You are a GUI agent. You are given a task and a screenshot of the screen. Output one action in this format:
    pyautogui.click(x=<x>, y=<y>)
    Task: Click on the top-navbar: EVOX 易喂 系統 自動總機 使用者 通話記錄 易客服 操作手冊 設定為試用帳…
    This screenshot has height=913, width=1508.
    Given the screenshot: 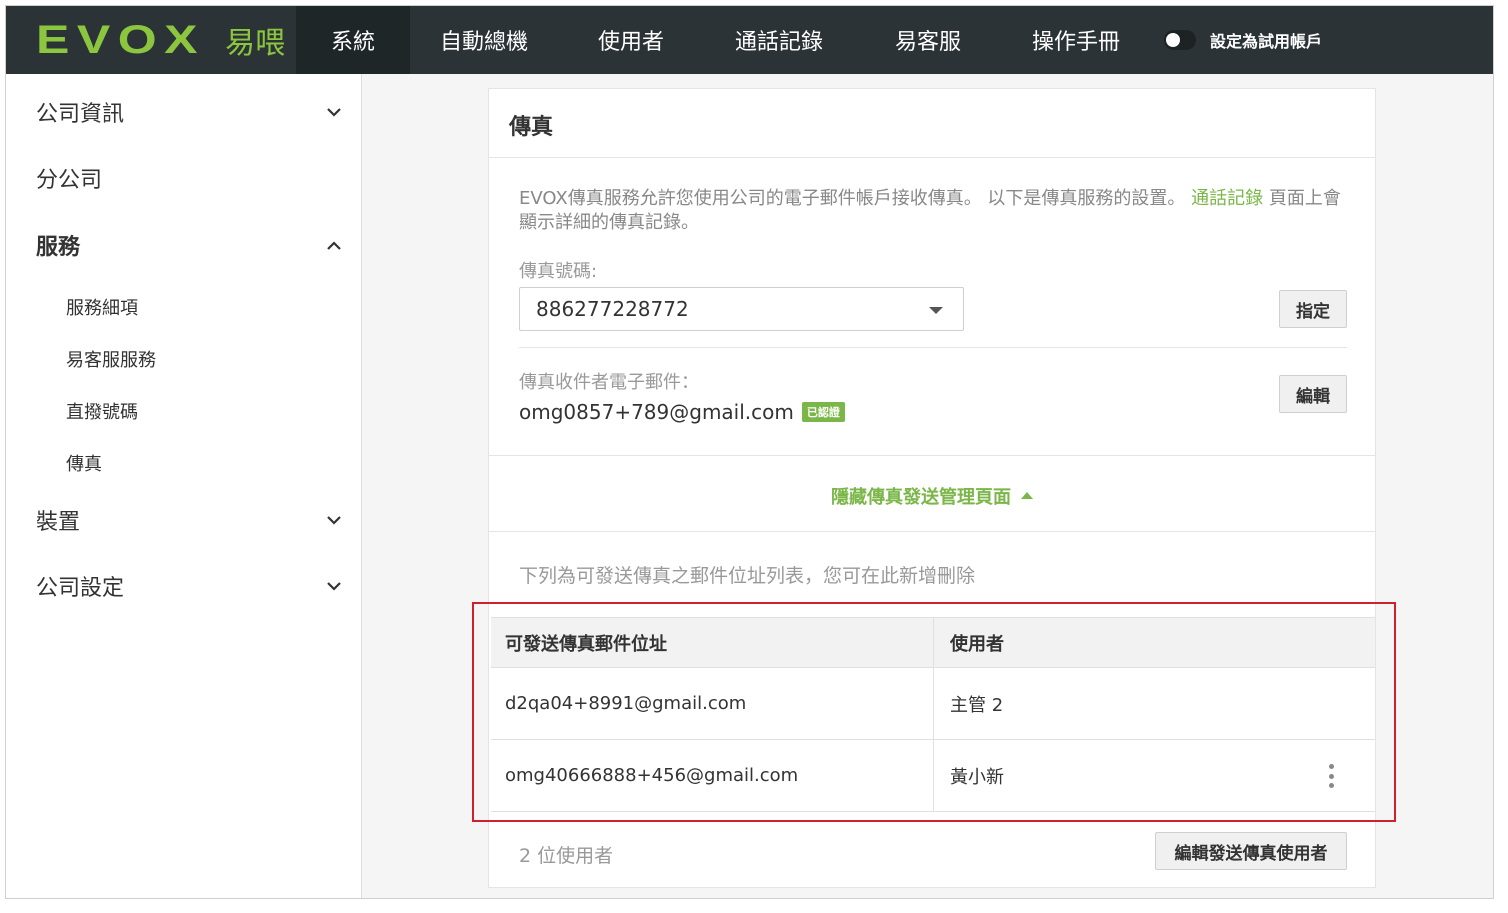 What is the action you would take?
    pyautogui.click(x=749, y=40)
    